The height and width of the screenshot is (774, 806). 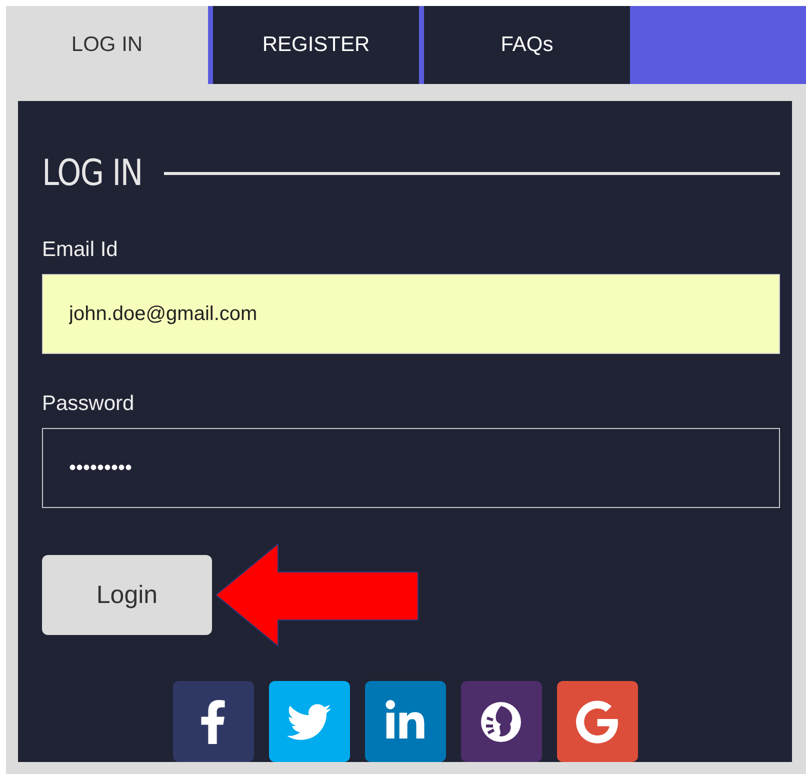 What do you see at coordinates (527, 45) in the screenshot?
I see `tab: FAQs` at bounding box center [527, 45].